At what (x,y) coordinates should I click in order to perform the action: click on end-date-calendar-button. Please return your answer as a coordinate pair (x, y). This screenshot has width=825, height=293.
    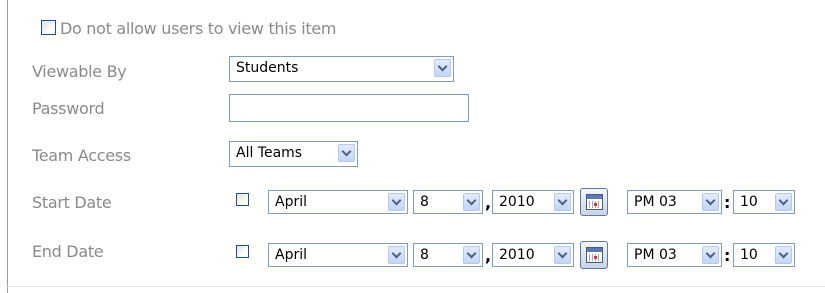
    Looking at the image, I should click on (594, 255).